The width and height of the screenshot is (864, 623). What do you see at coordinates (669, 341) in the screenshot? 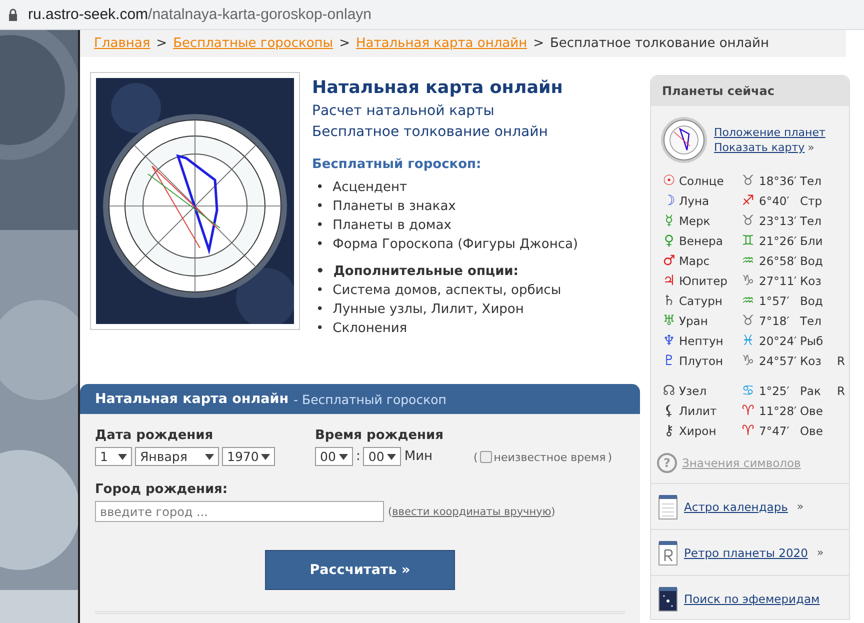
I see `planet-symbol: ♆` at bounding box center [669, 341].